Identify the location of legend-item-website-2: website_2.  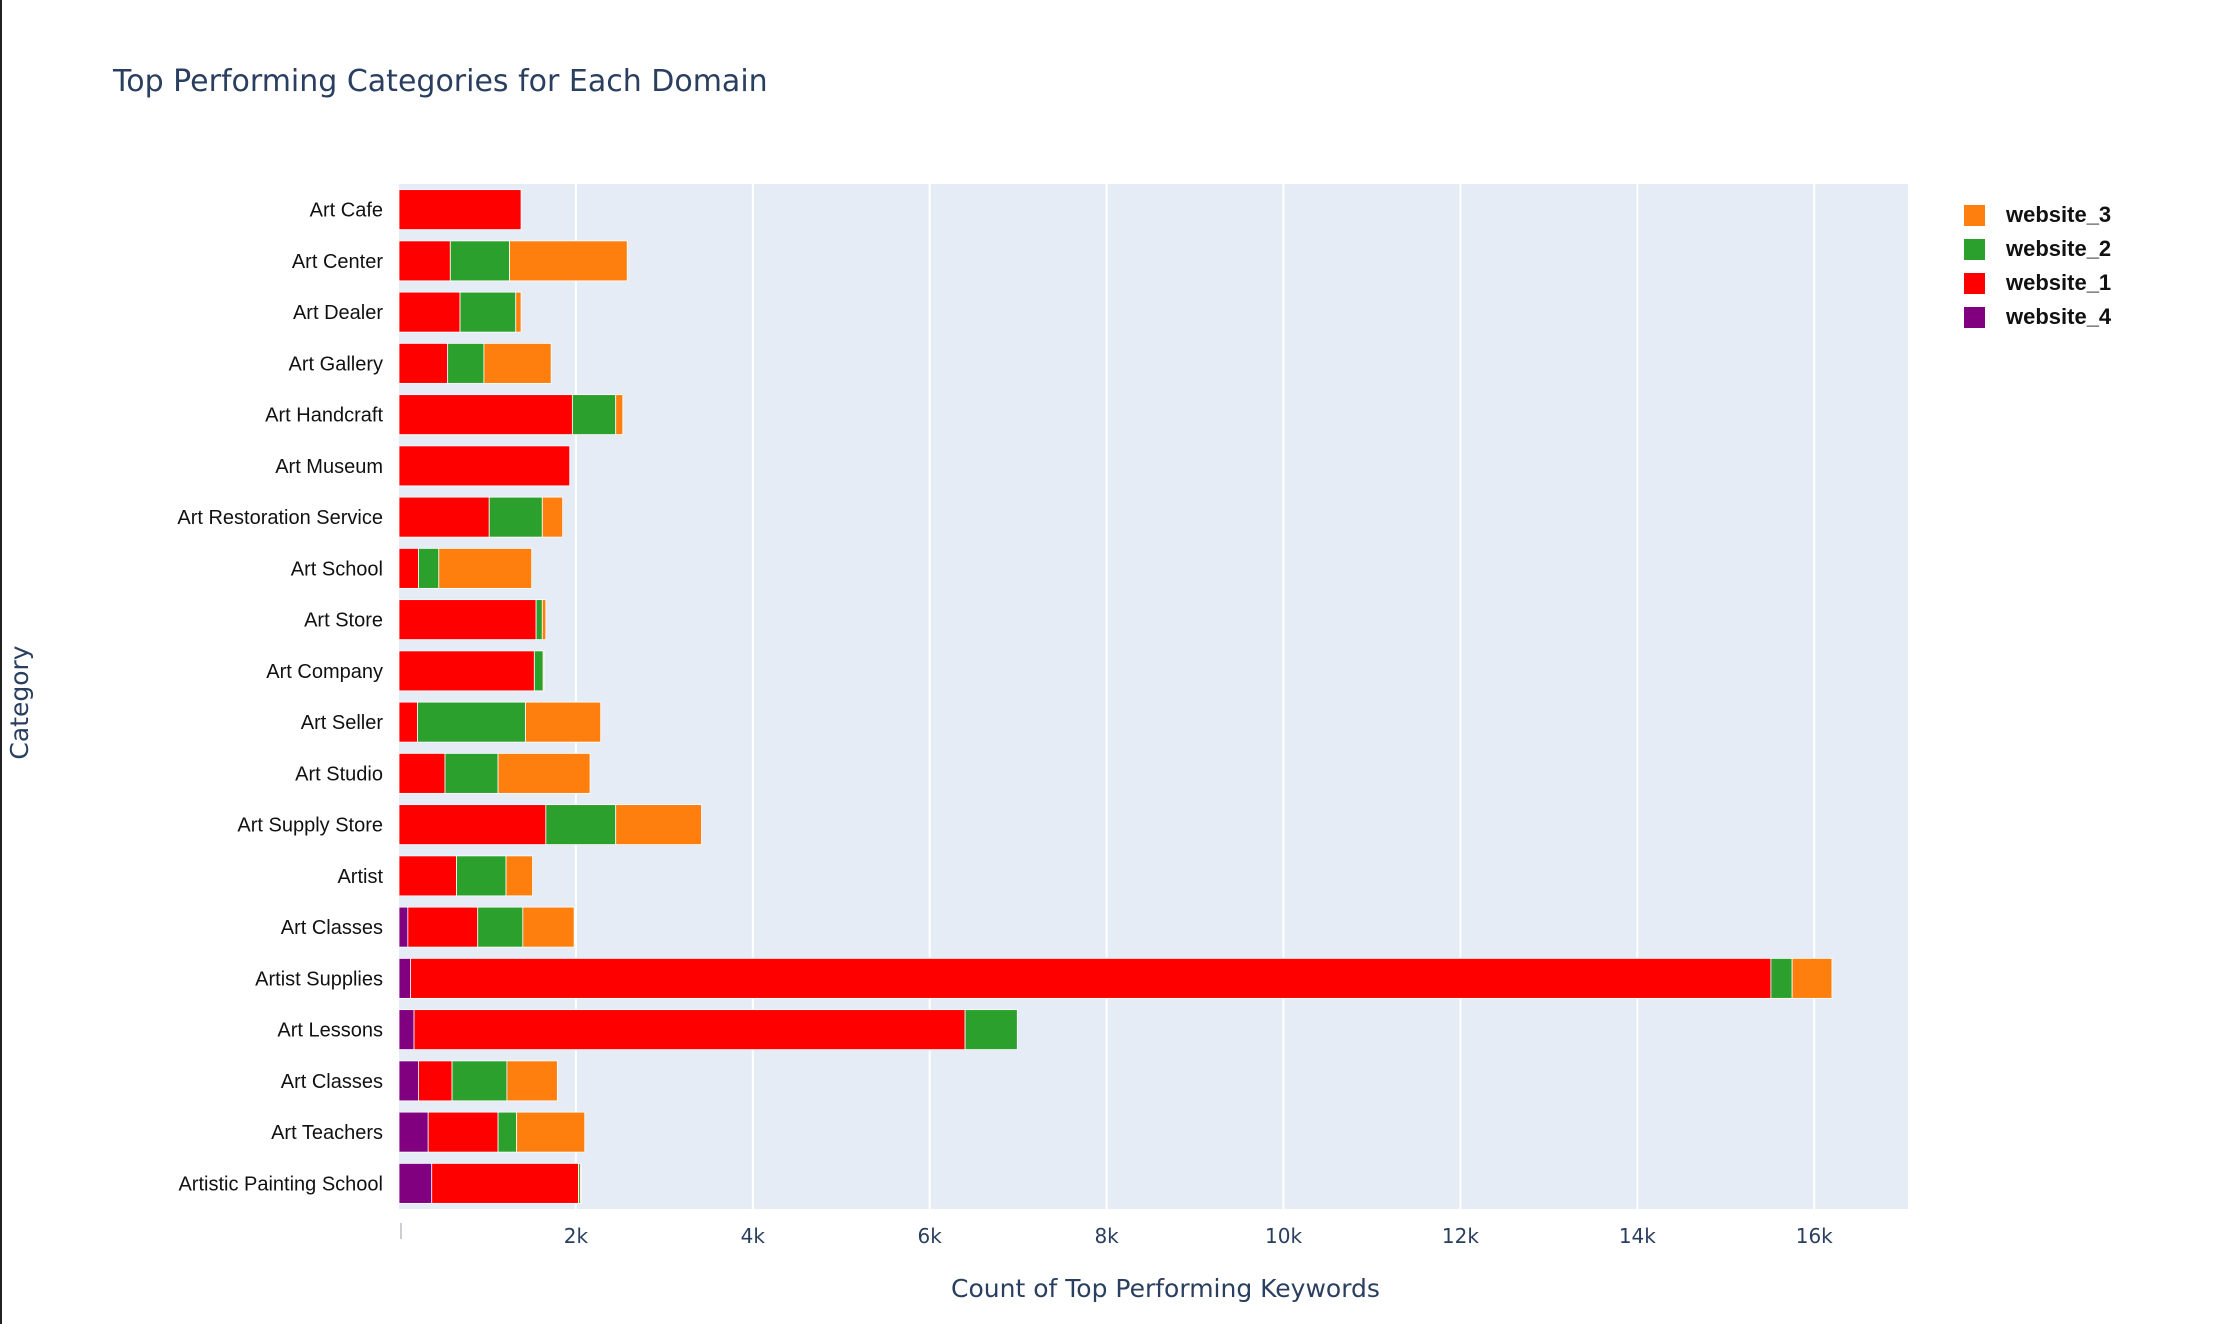
(2037, 249).